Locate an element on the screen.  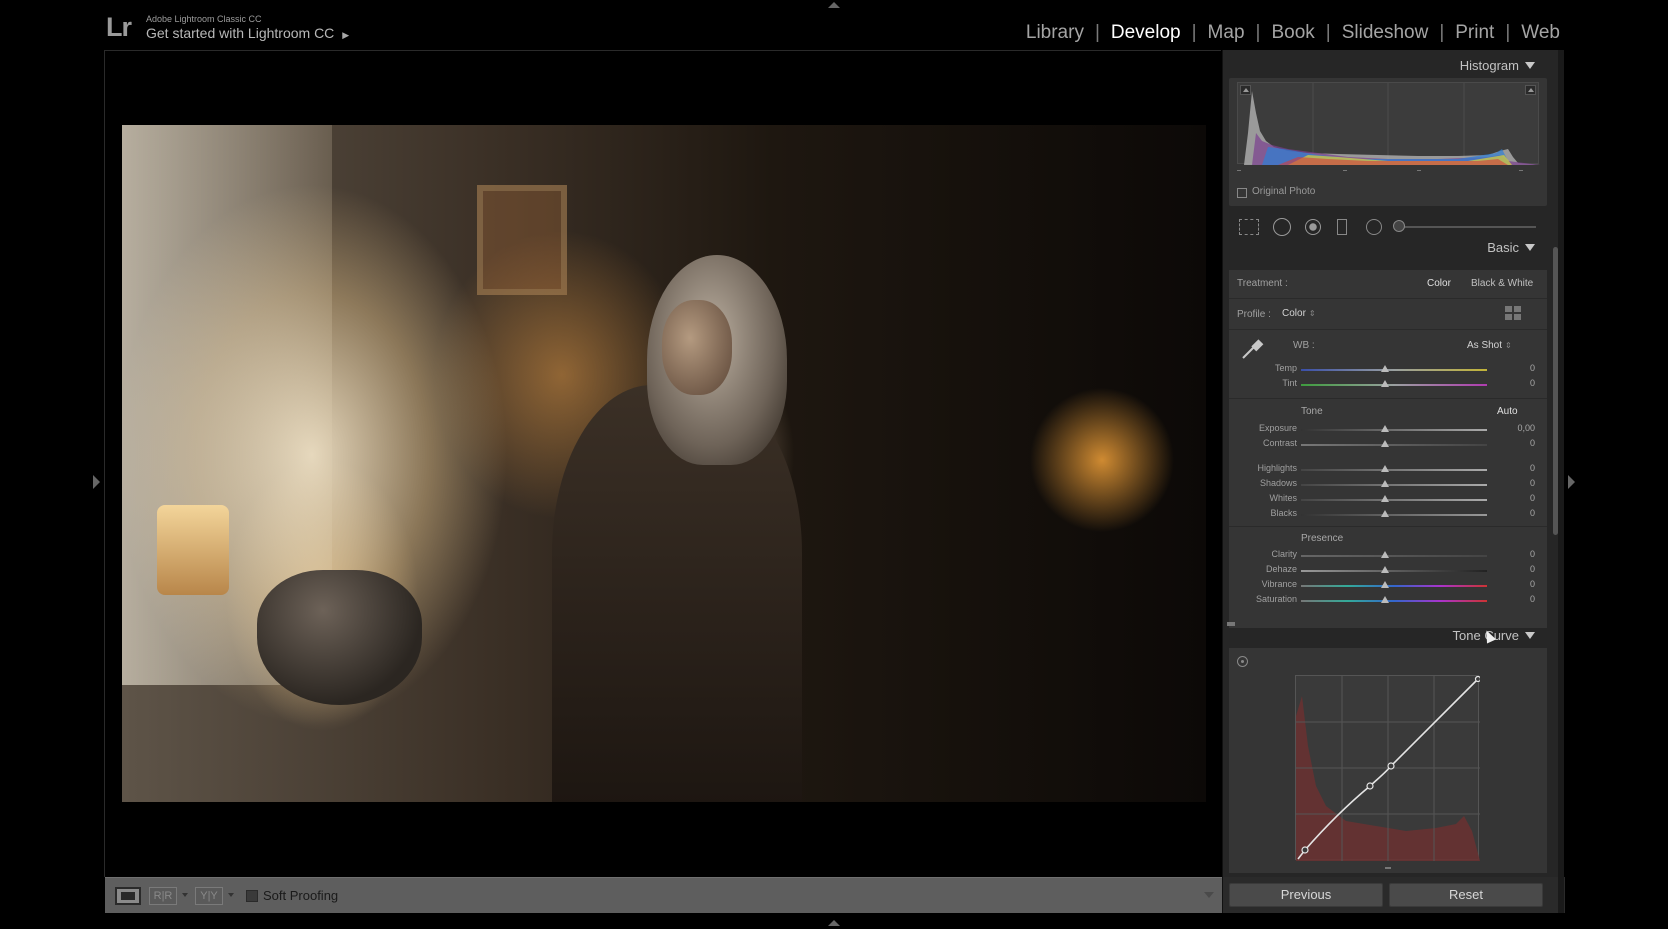
original-photo-checkbox is located at coordinates (1242, 193).